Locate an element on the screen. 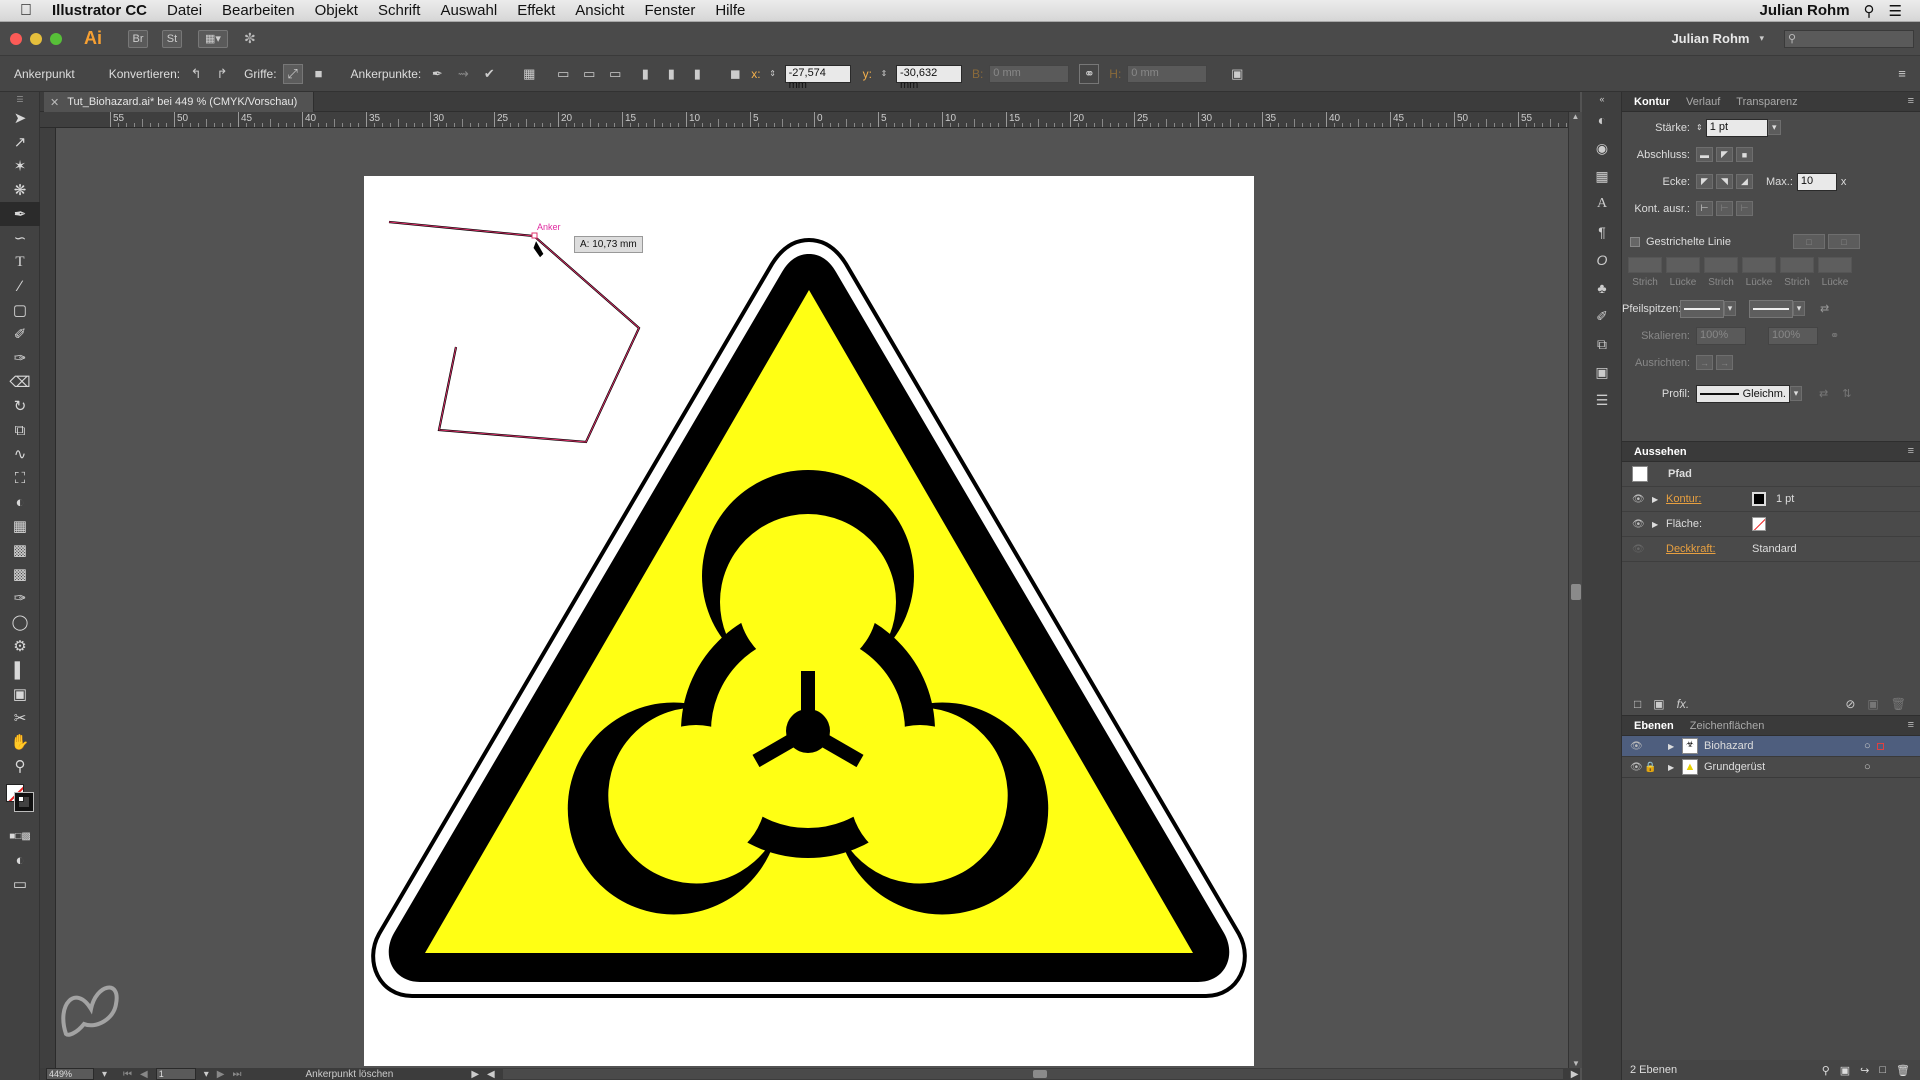 The image size is (1920, 1080). corner-miter-icon: ◤ is located at coordinates (1704, 181).